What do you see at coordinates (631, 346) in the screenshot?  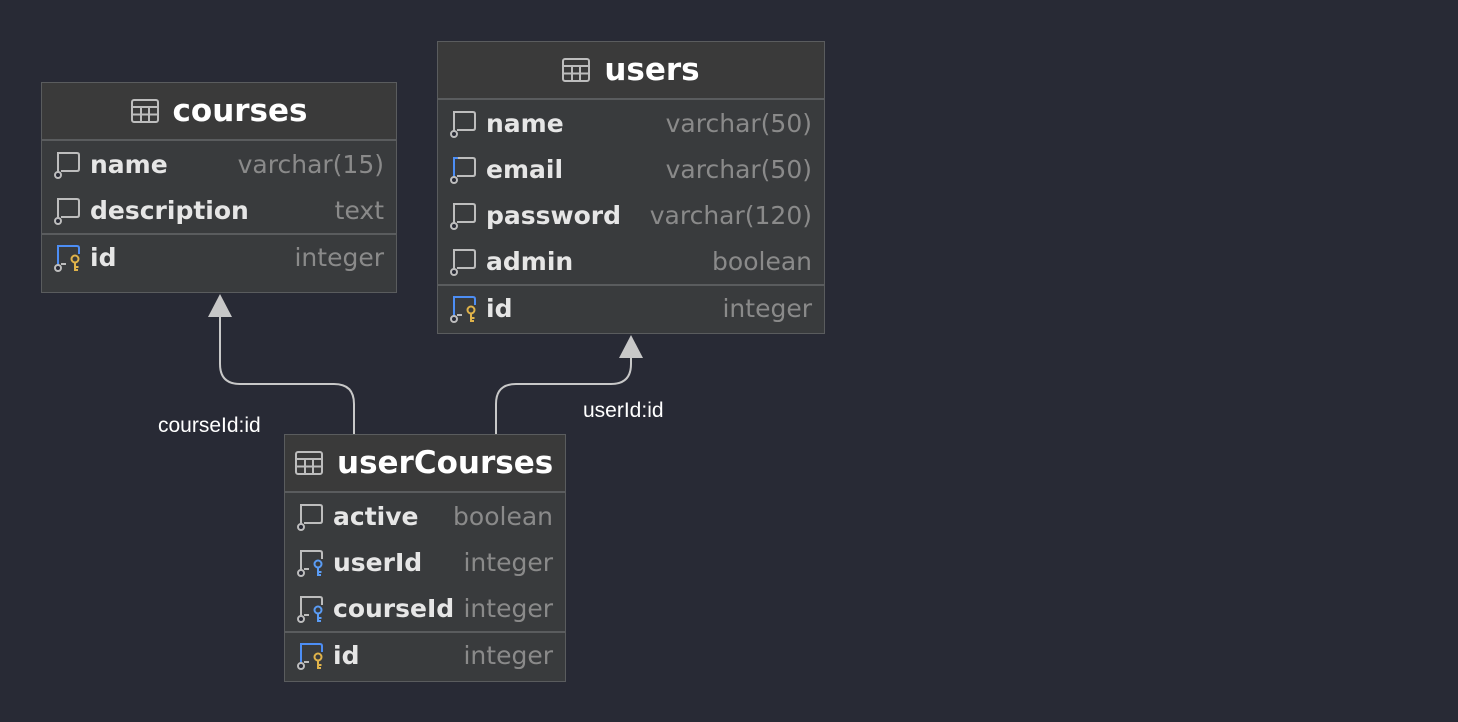 I see `relation-arrow-users` at bounding box center [631, 346].